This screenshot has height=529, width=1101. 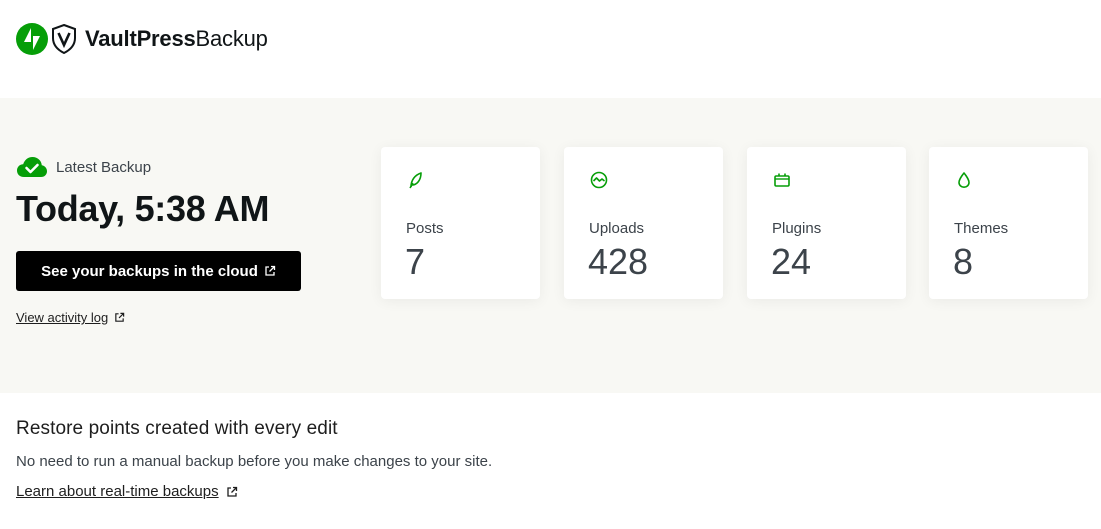 I want to click on latest-backup-time: Today, 5:38 AM, so click(x=143, y=208).